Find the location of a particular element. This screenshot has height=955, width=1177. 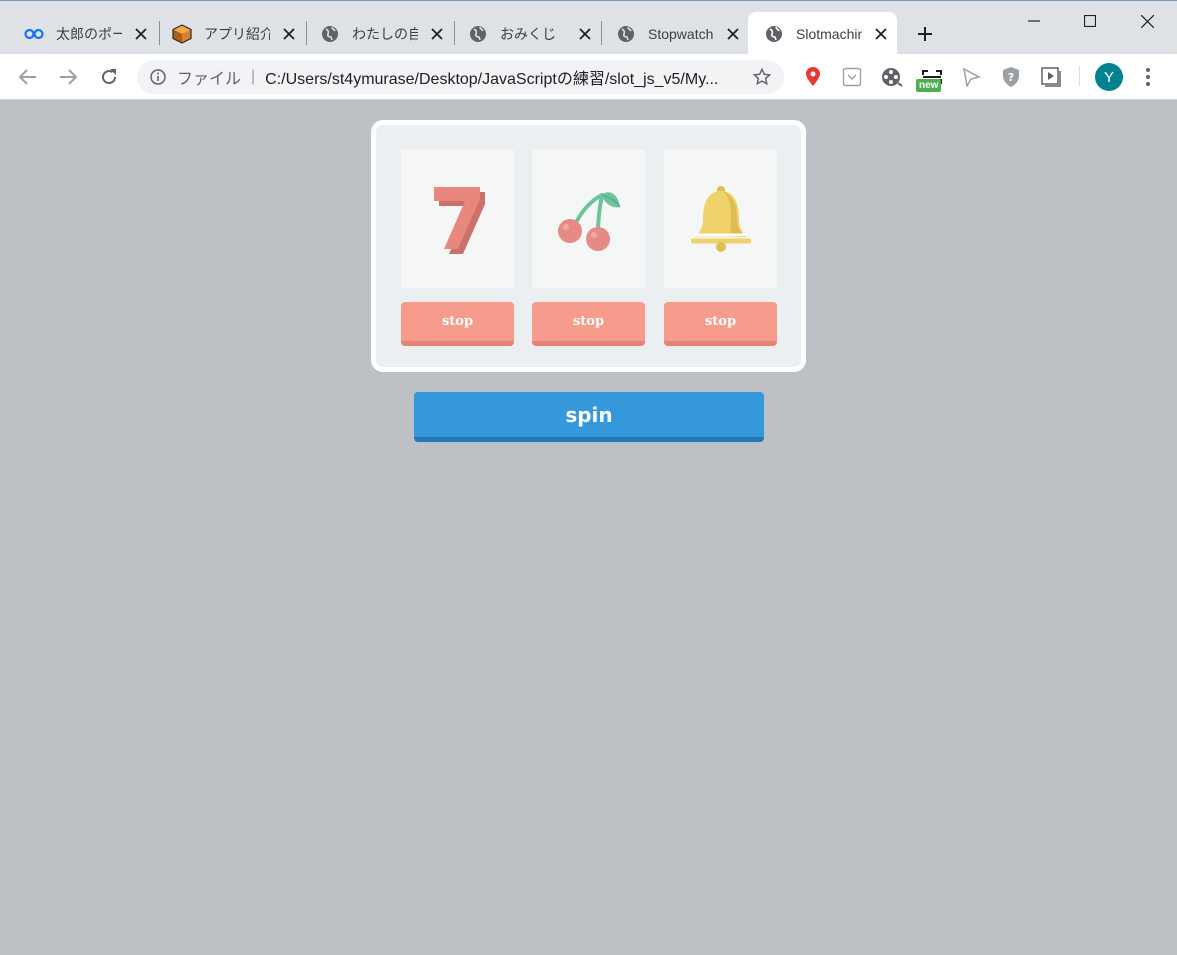

tab-portfolio: 太郎のポートフォリオ is located at coordinates (79, 33).